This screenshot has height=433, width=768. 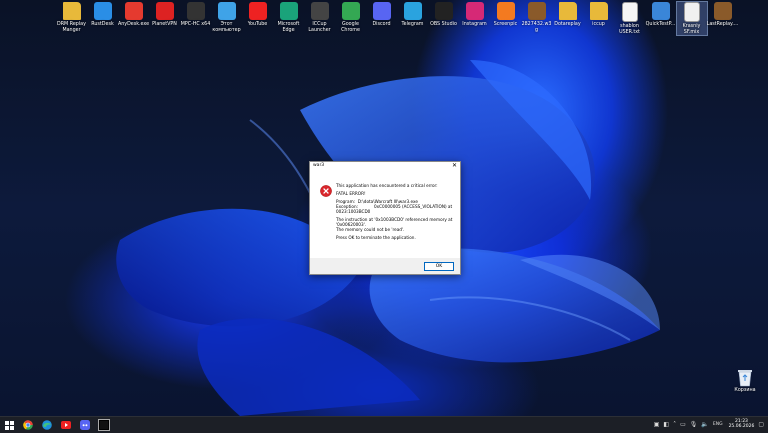 I want to click on desktop-icon: Screenpic, so click(x=506, y=18).